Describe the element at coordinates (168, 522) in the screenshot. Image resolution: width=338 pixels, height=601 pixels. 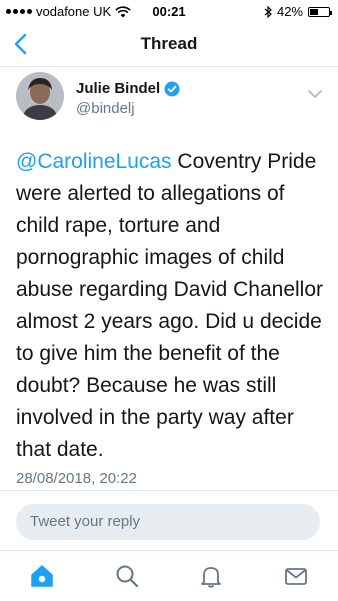
I see `reply-input: Tweet your reply` at that location.